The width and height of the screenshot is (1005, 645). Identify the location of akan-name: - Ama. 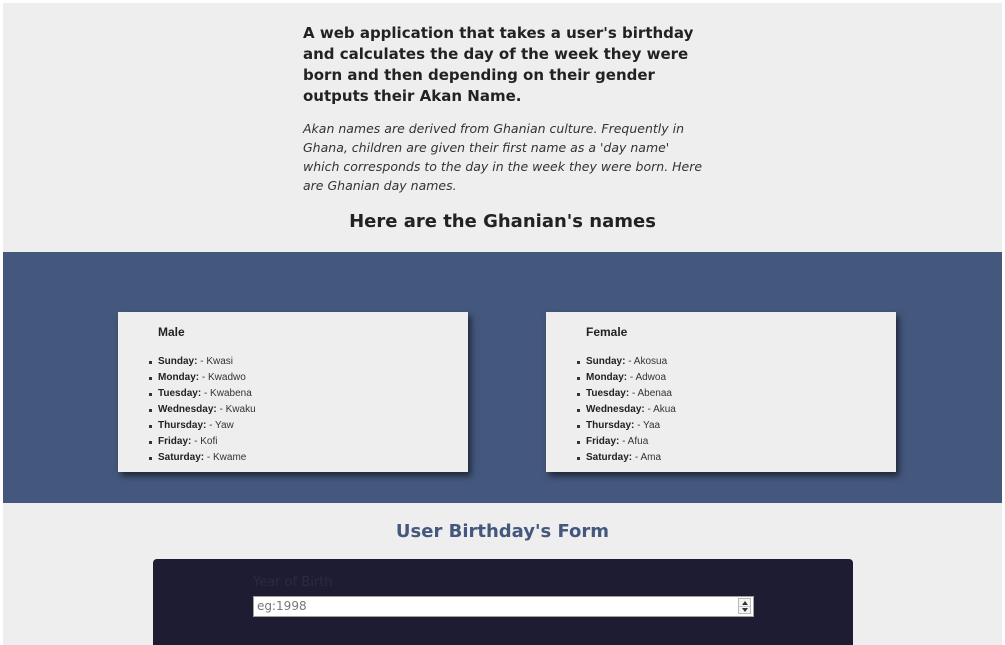
(647, 457).